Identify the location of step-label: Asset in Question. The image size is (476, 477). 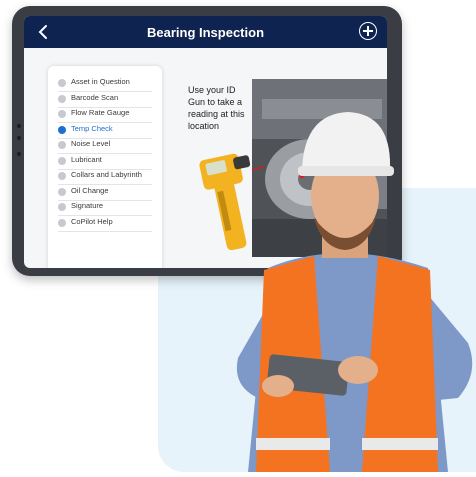
(100, 81).